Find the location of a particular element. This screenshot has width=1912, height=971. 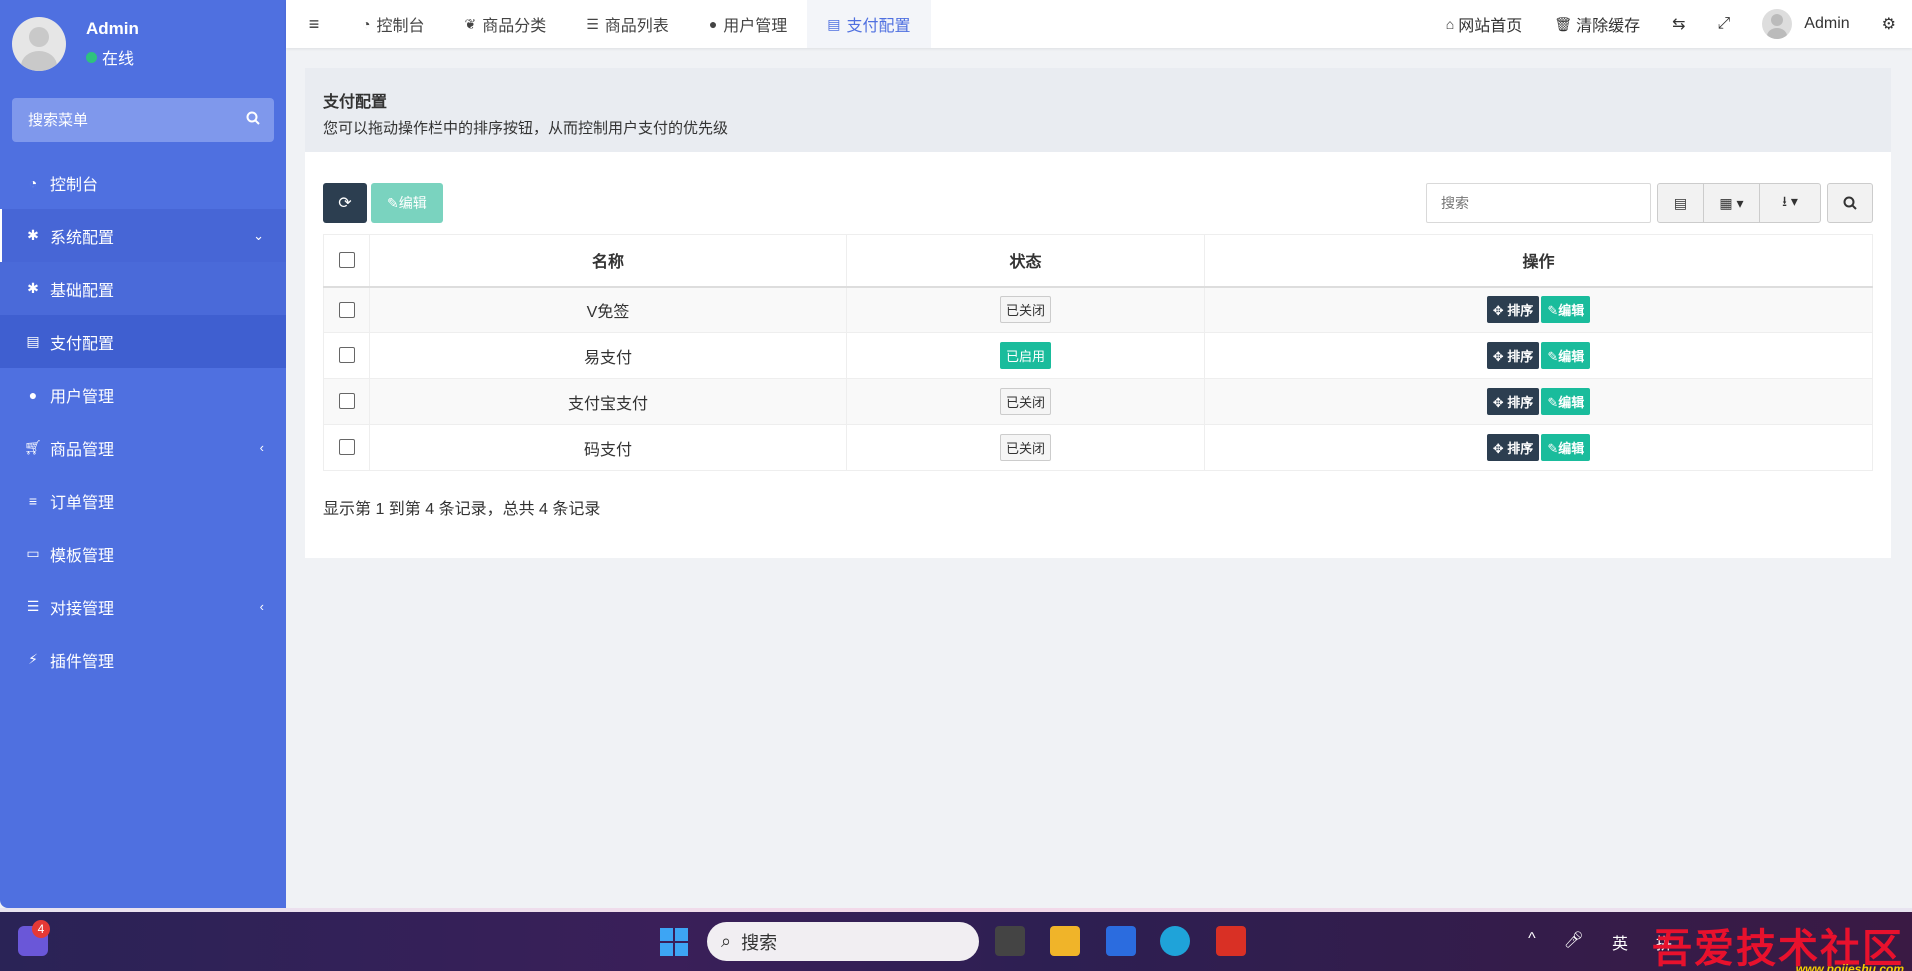

tab-label: 支付配置 is located at coordinates (878, 26).